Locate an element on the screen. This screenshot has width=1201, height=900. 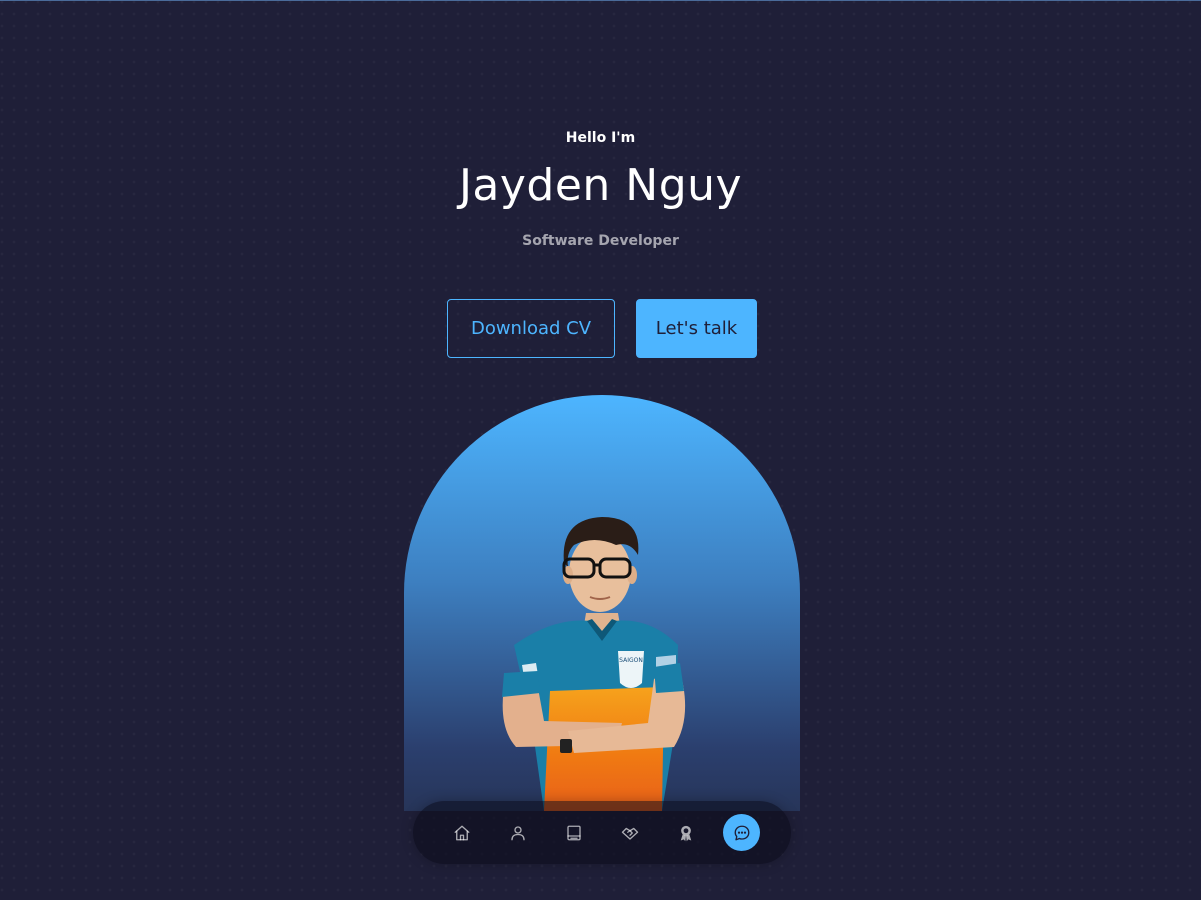
handshake-icon is located at coordinates (629, 833).